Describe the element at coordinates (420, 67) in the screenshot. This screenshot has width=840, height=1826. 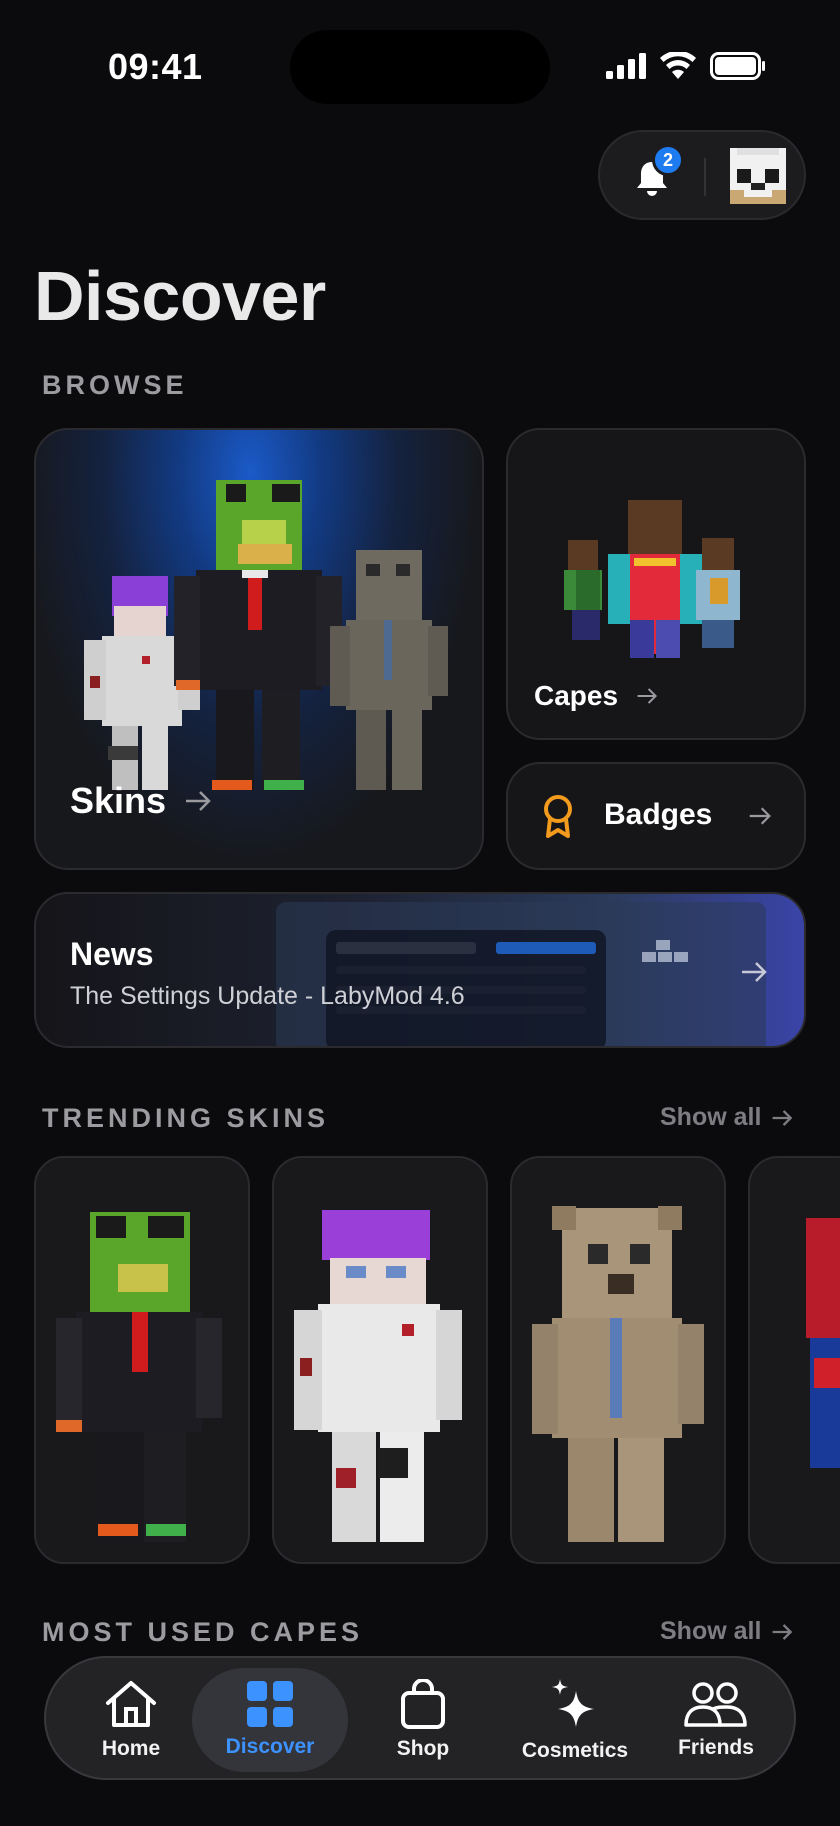
I see `dynamic-island` at that location.